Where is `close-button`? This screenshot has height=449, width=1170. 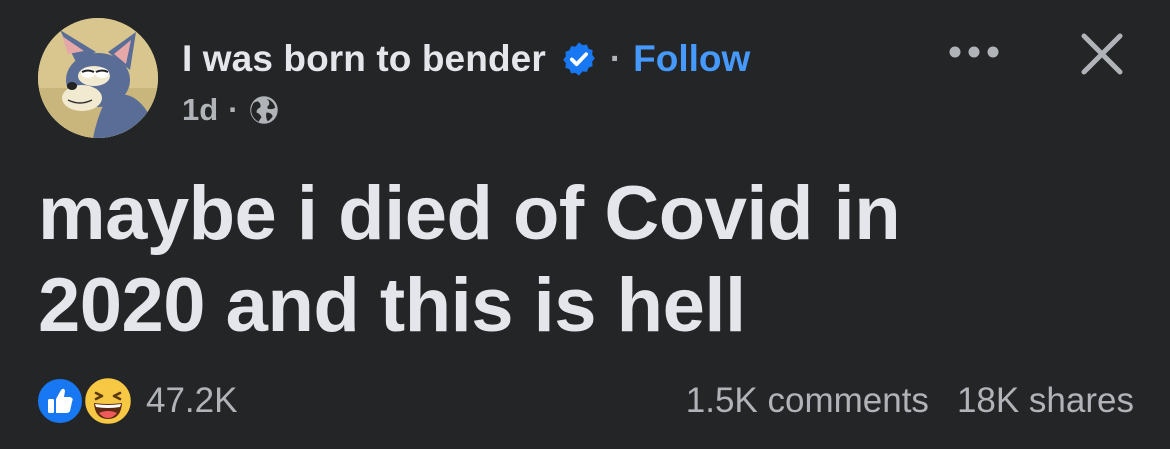 close-button is located at coordinates (1102, 54).